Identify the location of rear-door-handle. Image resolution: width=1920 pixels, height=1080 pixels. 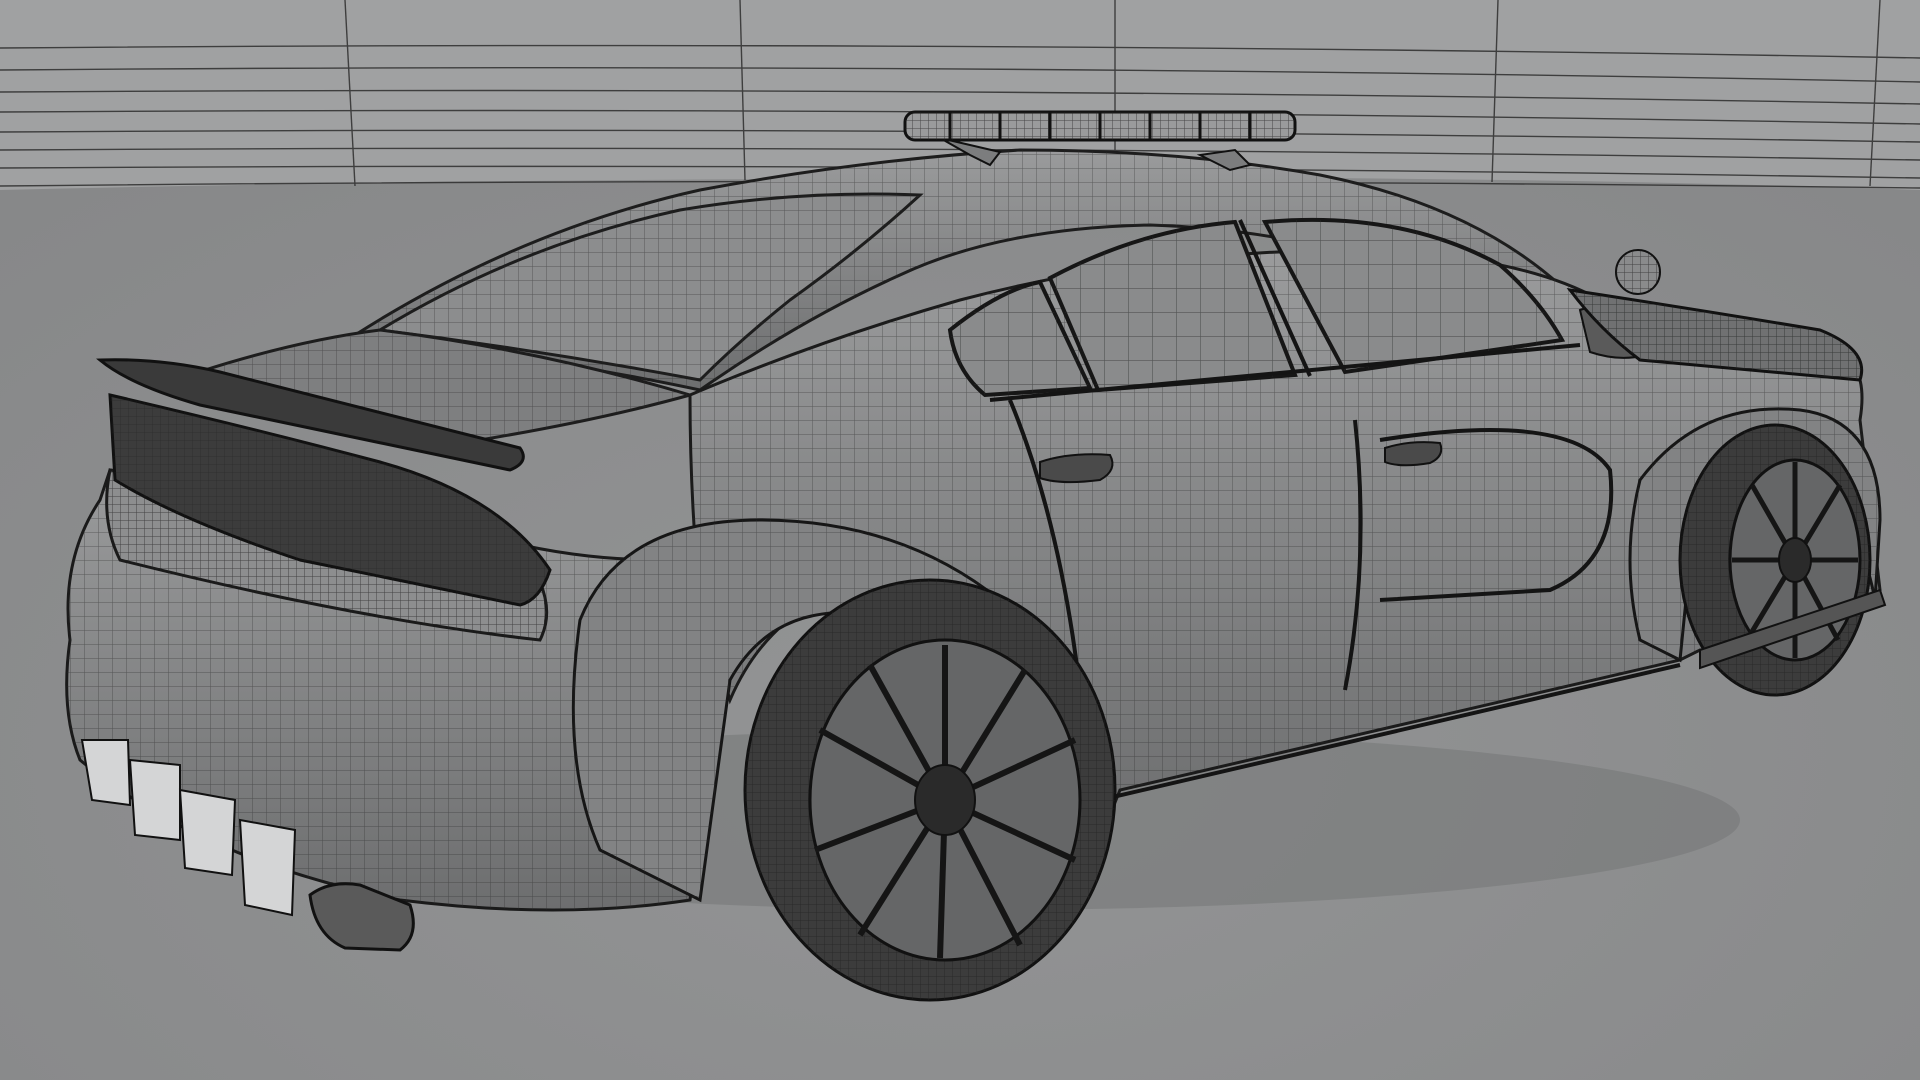
(1076, 468).